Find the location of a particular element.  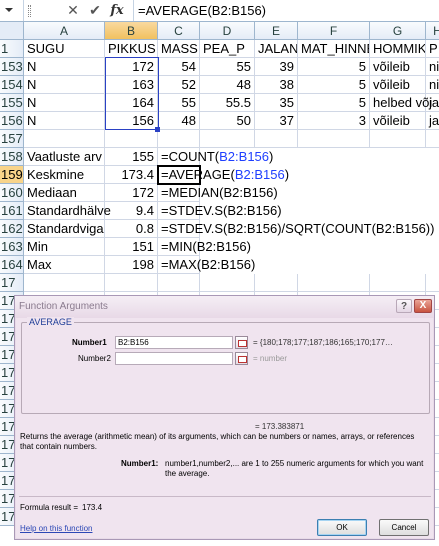

stat-formula: =AVERAGE(B2:B156) is located at coordinates (223, 175).